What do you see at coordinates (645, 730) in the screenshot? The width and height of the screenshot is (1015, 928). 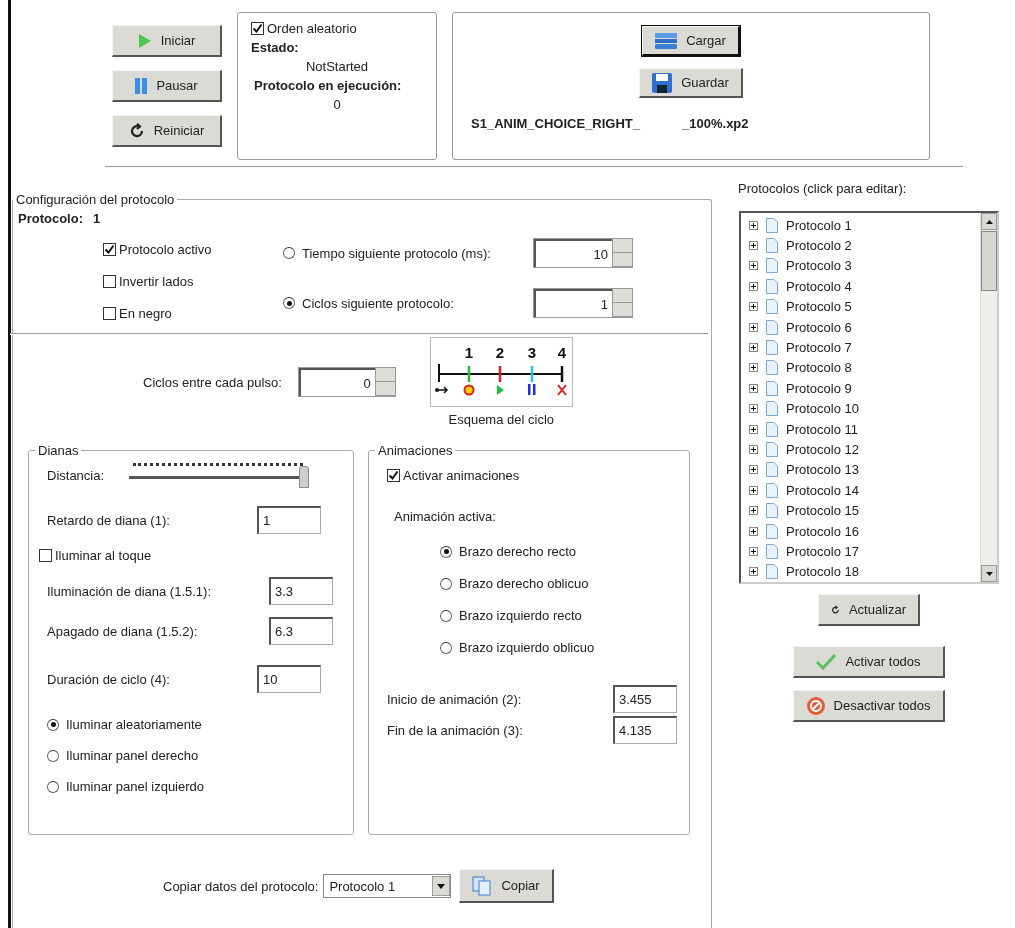 I see `number-field: 4.135` at bounding box center [645, 730].